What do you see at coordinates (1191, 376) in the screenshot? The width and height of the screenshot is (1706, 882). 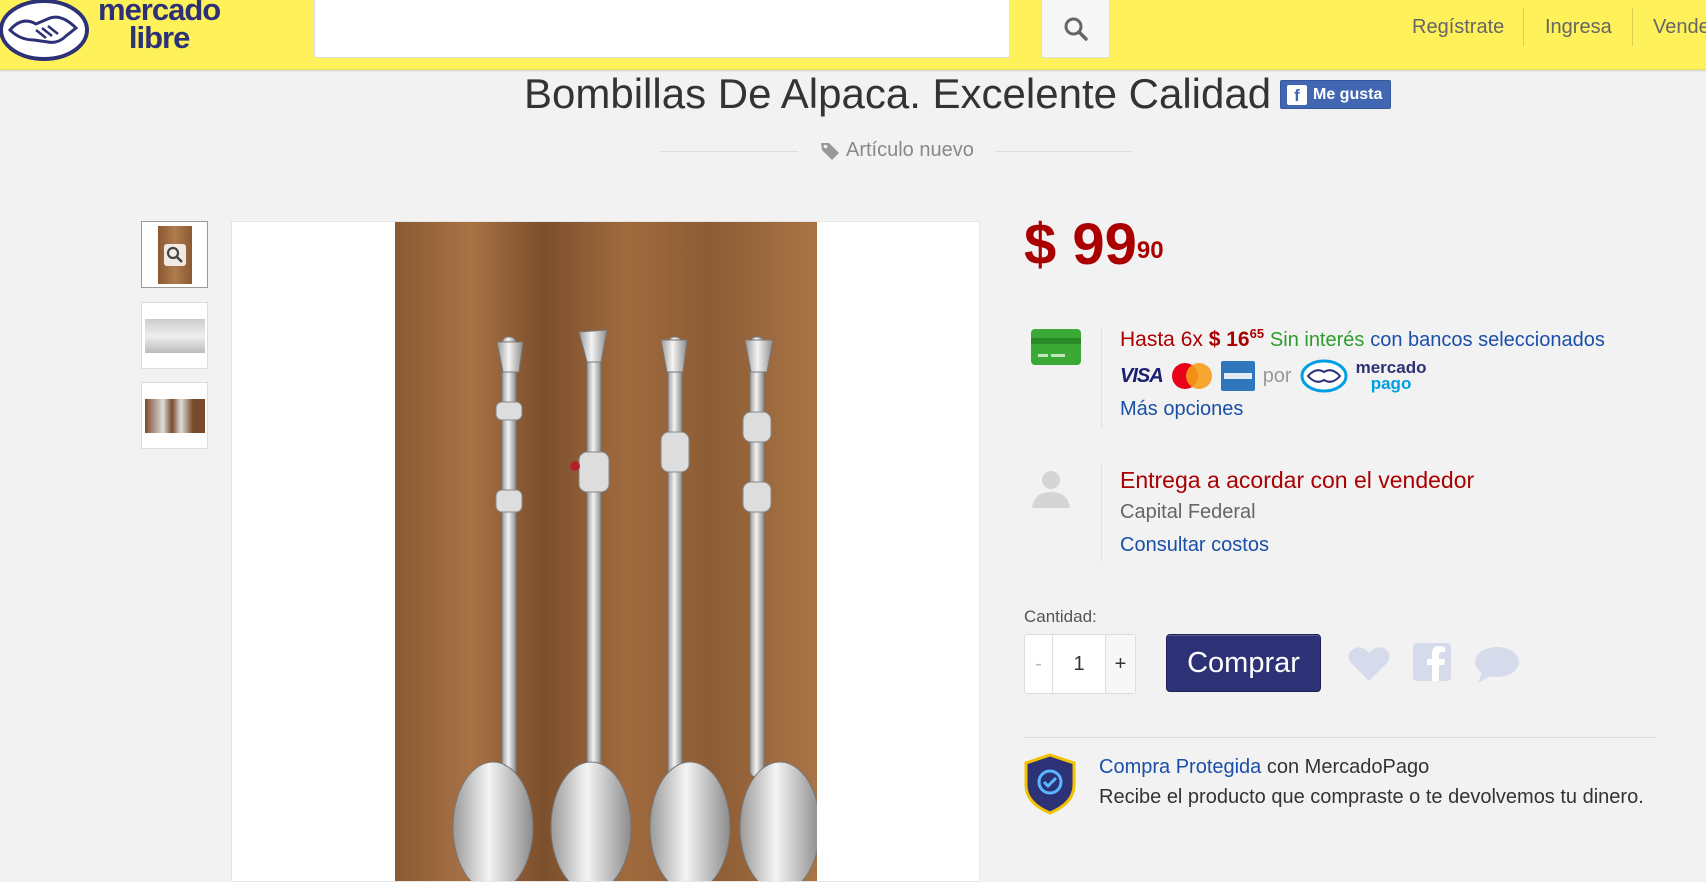 I see `mastercard-icon` at bounding box center [1191, 376].